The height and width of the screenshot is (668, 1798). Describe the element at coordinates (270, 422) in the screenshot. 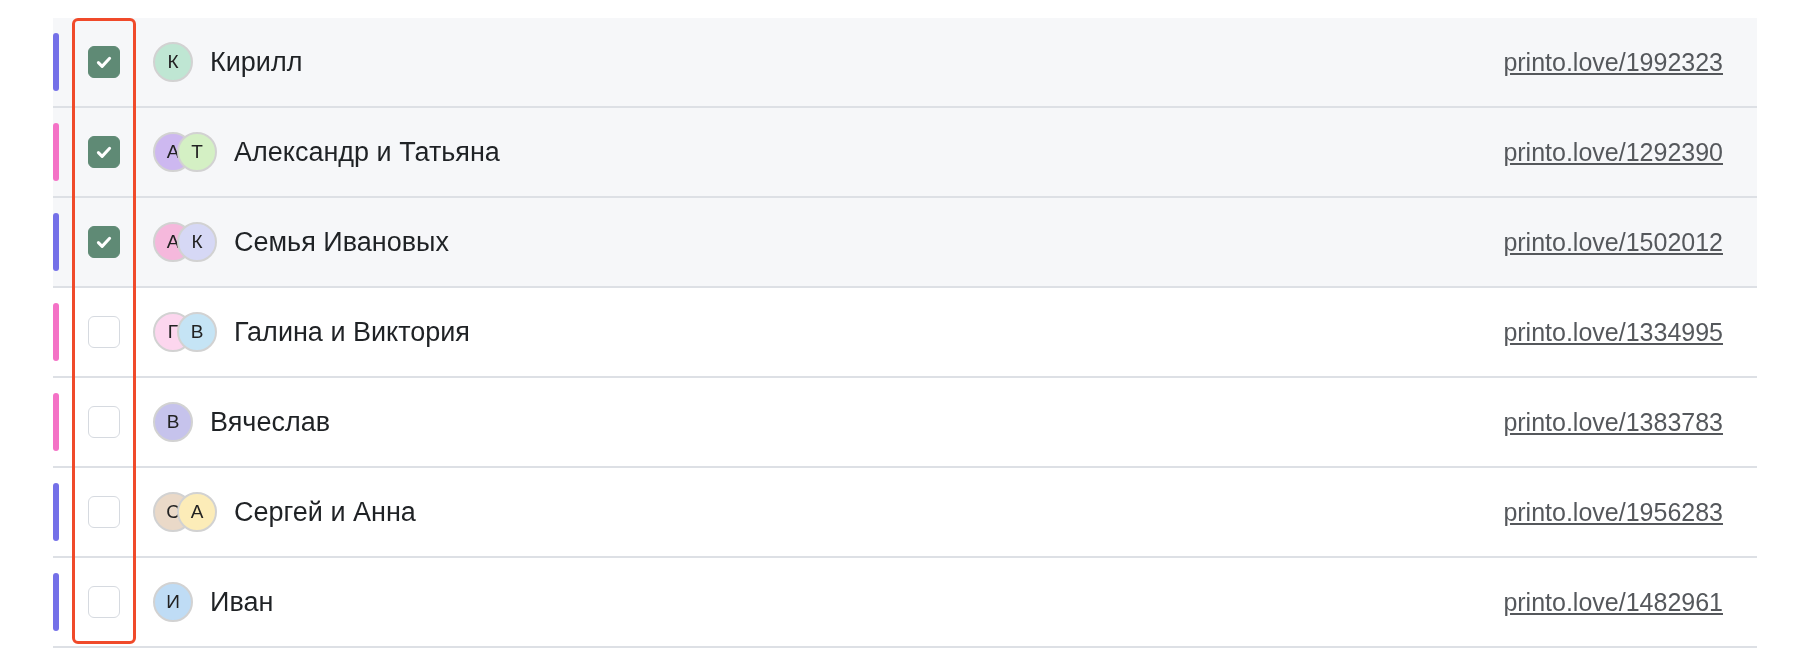

I see `contact-name: Вячеслав` at that location.